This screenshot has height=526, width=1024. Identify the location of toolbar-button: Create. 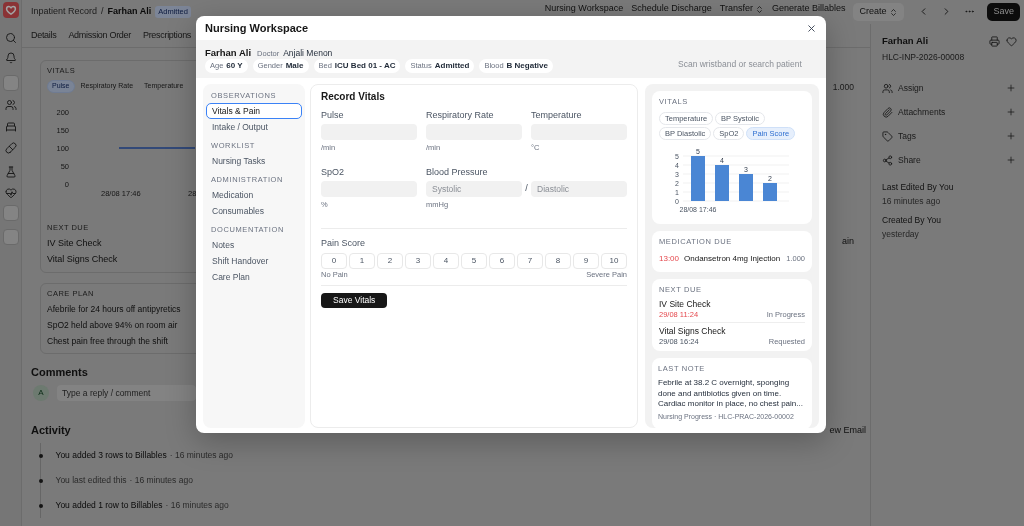
(879, 12).